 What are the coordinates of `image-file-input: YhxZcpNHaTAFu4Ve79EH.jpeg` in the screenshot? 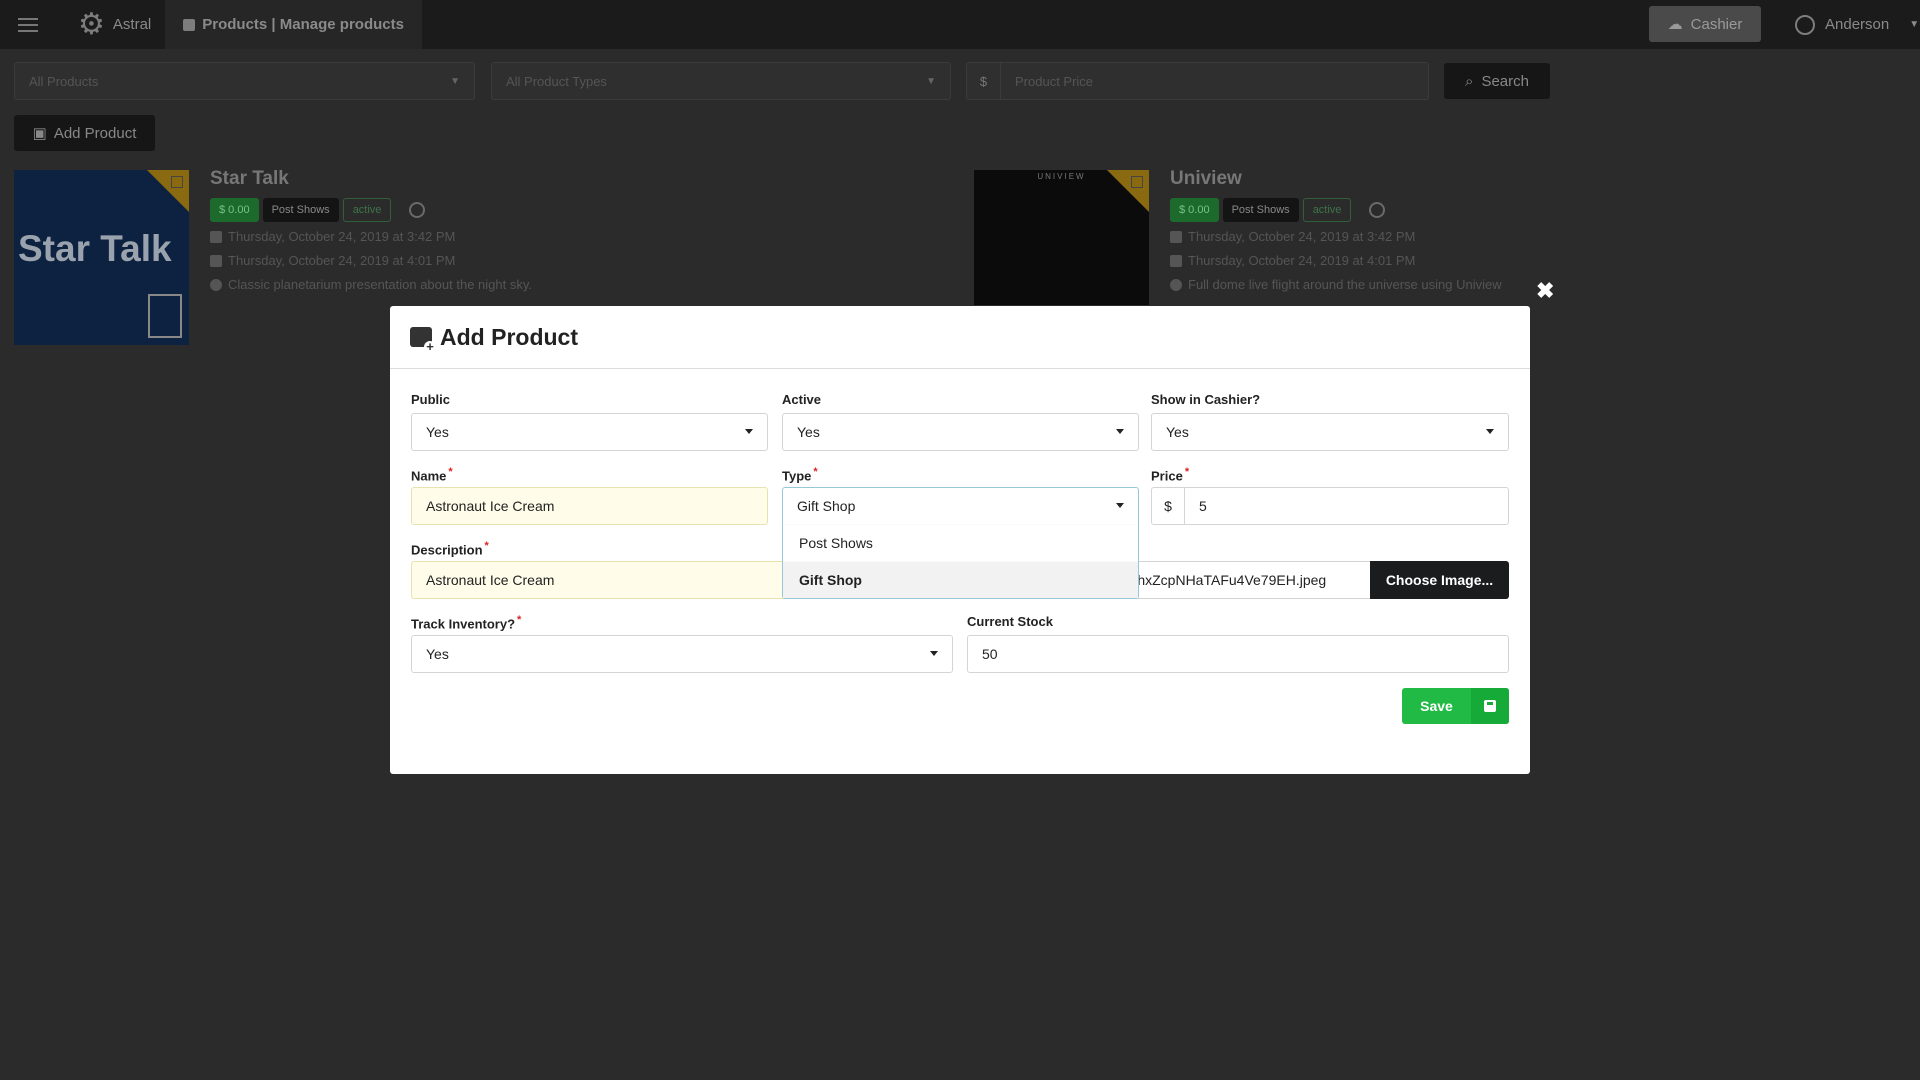 It's located at (1258, 580).